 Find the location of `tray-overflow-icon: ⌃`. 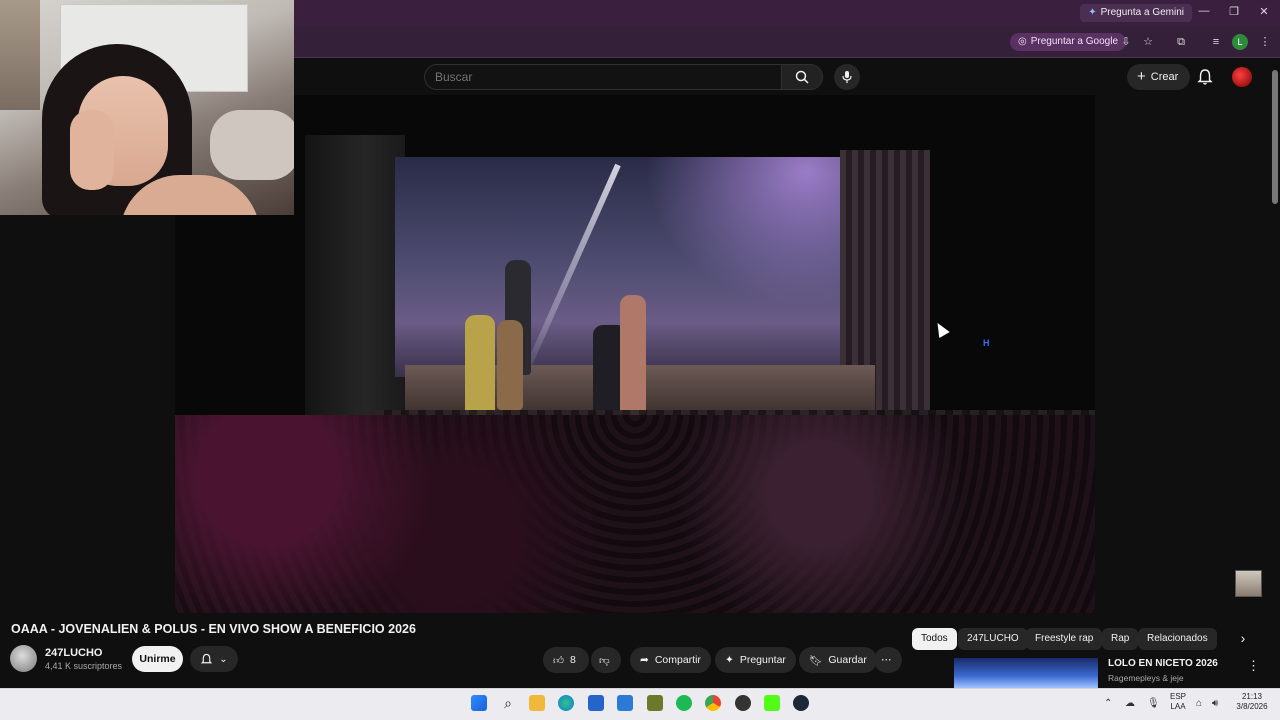

tray-overflow-icon: ⌃ is located at coordinates (1108, 703).